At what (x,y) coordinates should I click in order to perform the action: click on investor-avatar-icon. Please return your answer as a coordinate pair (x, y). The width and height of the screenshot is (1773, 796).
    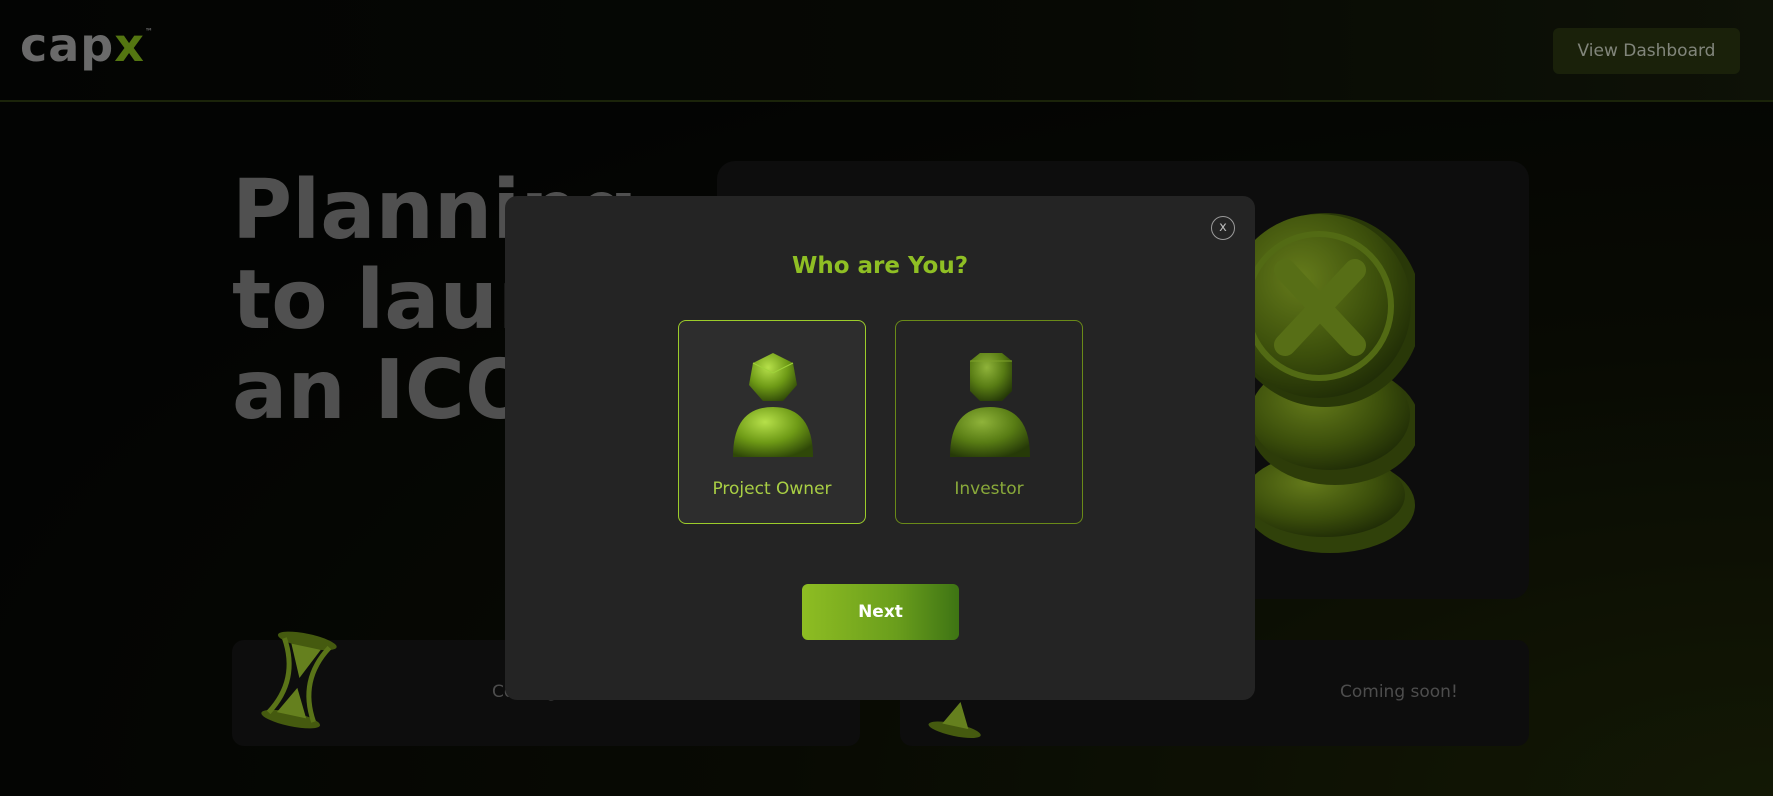
    Looking at the image, I should click on (990, 405).